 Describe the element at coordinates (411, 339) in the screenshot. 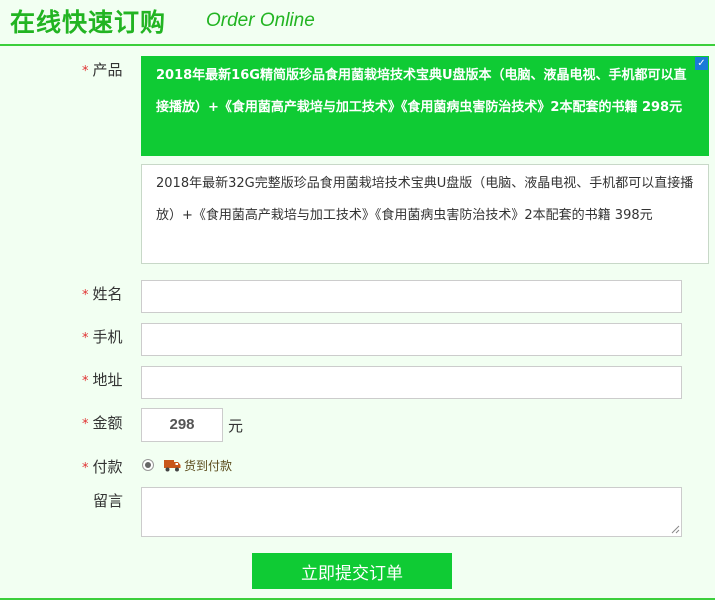

I see `phone-field` at that location.